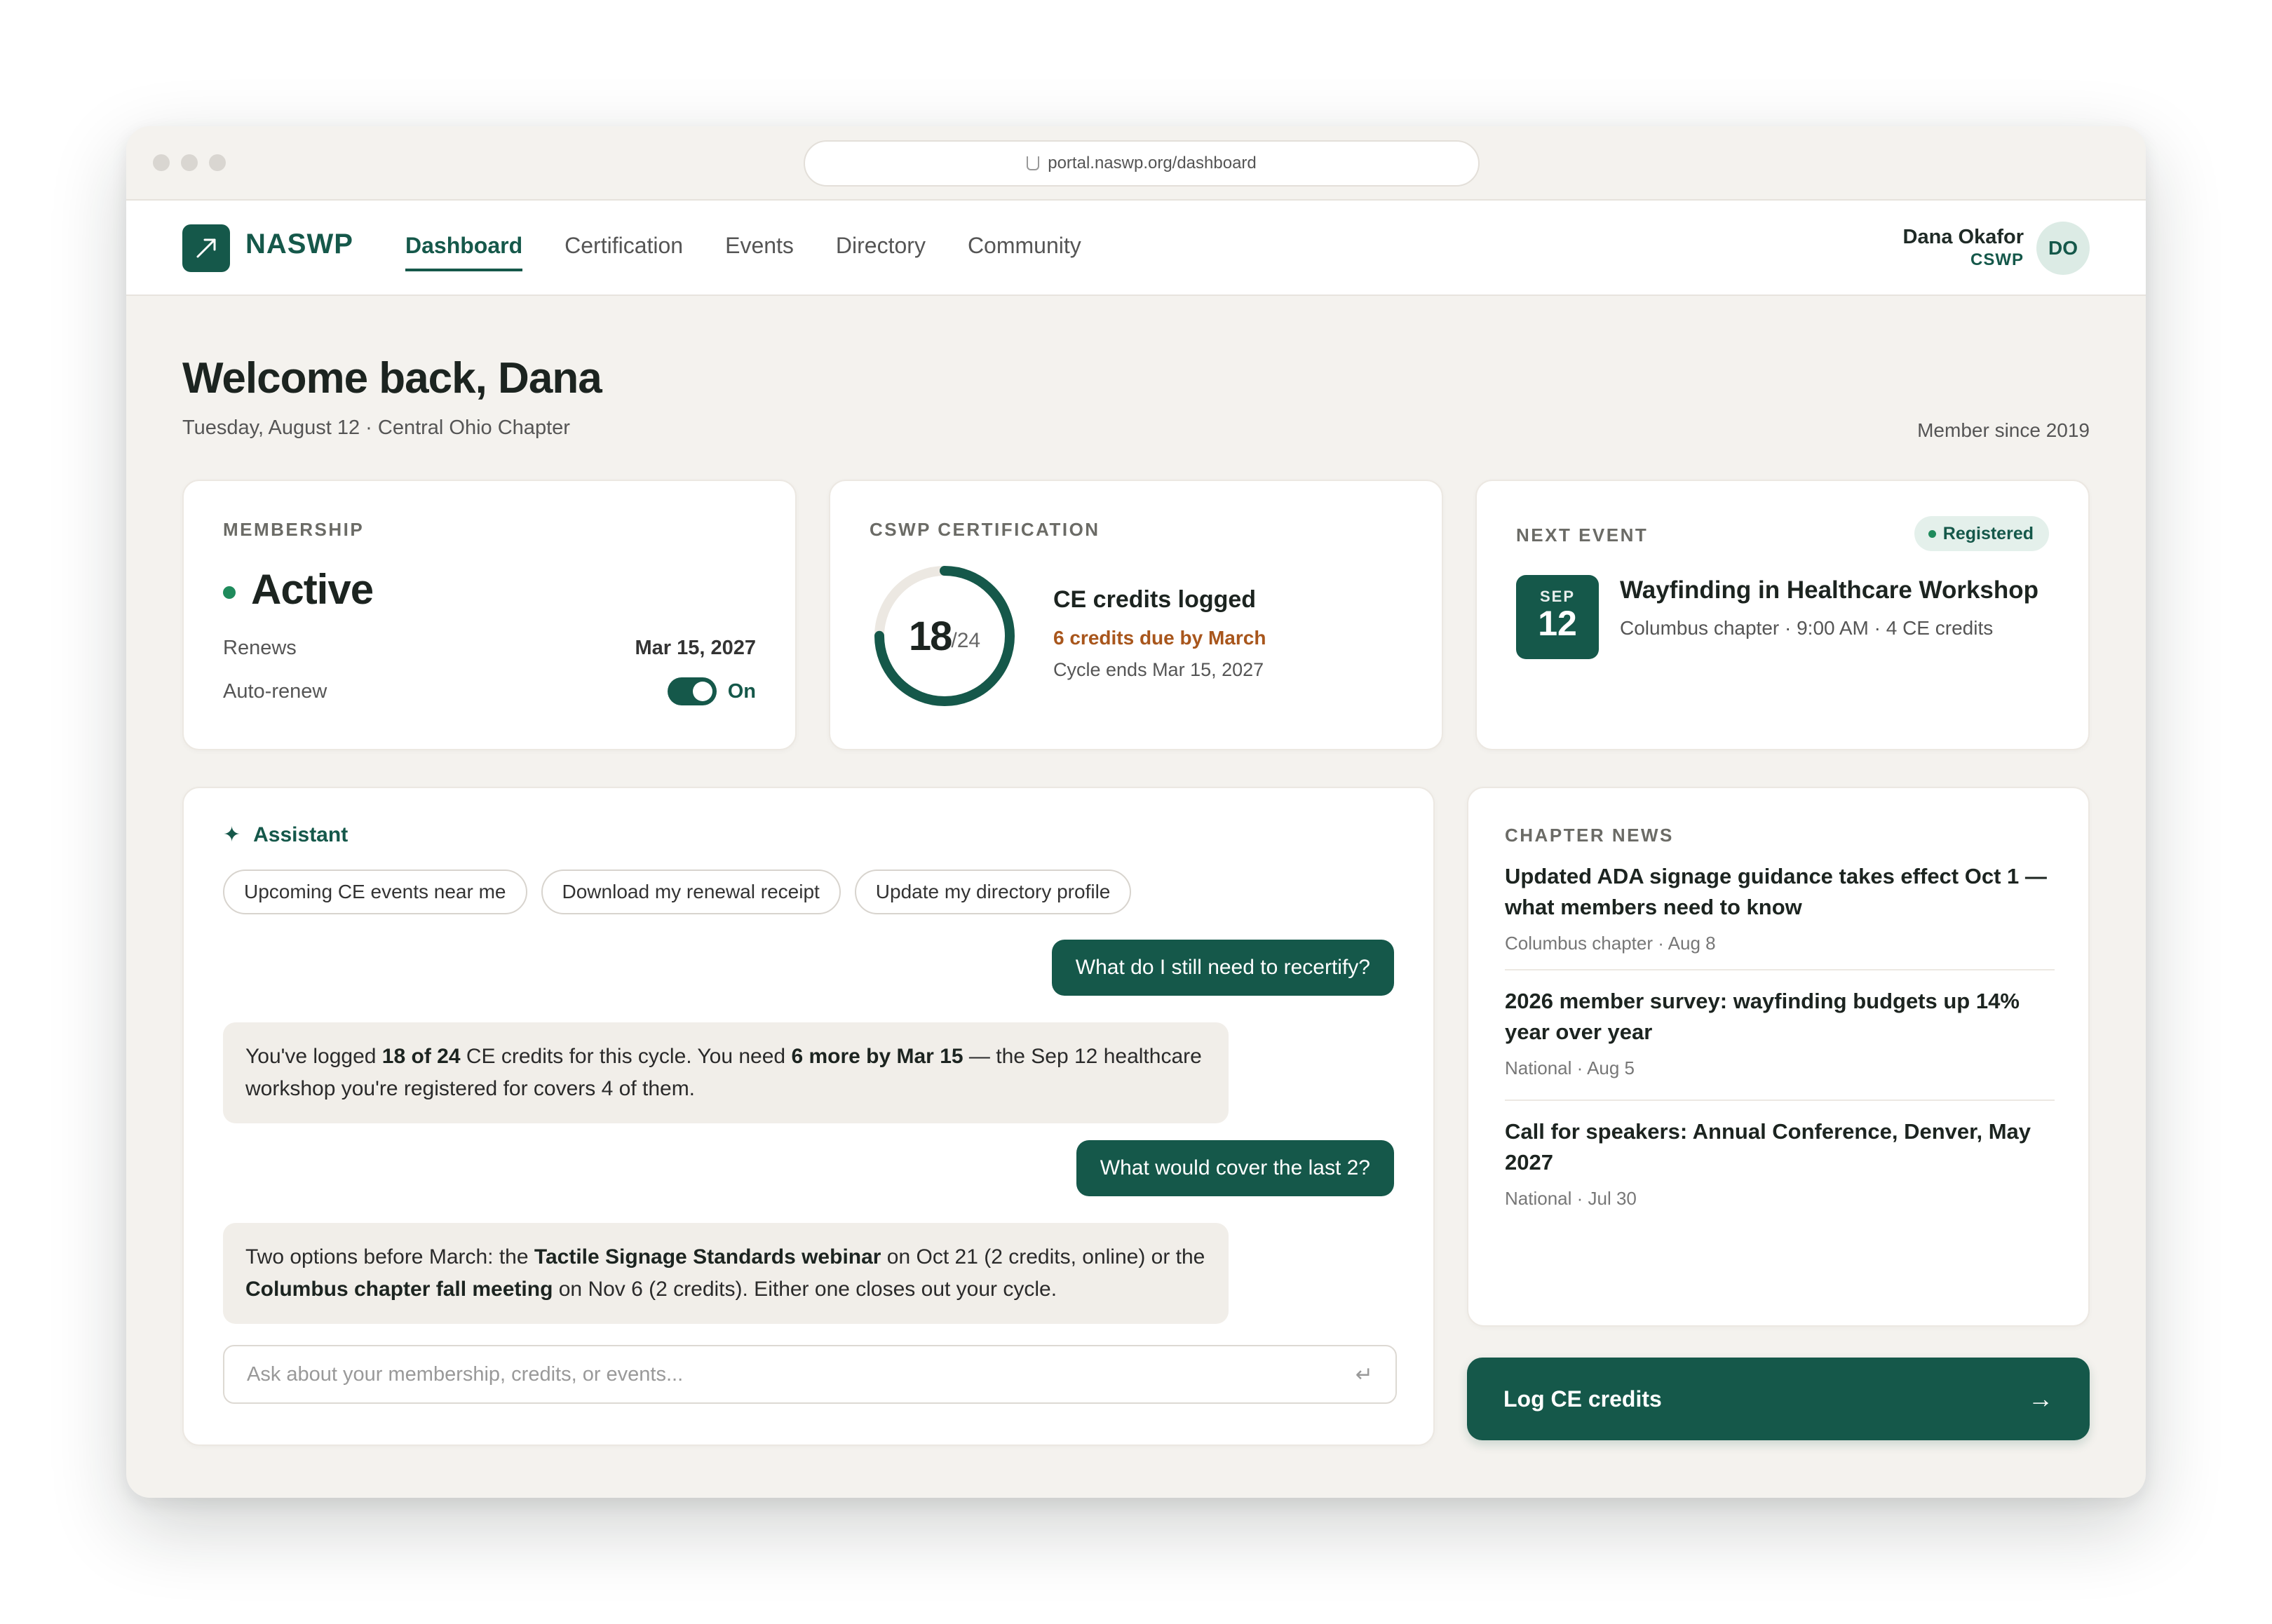  What do you see at coordinates (1235, 1168) in the screenshot?
I see `user-message: What would cover the last 2?` at bounding box center [1235, 1168].